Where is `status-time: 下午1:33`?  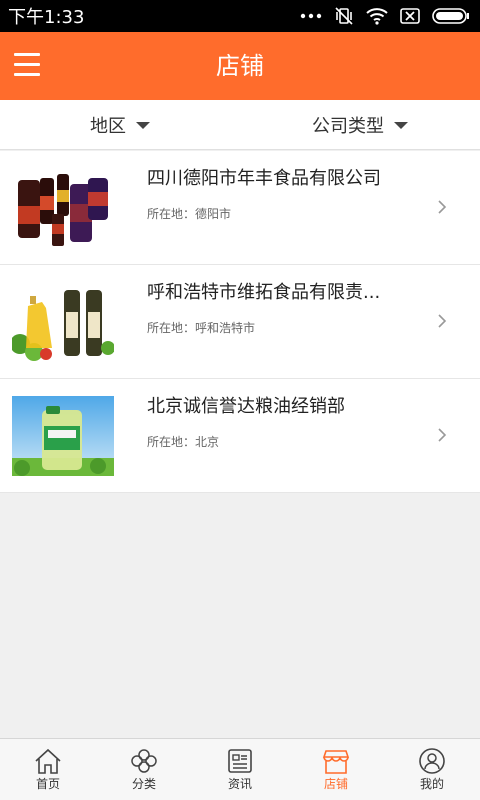 status-time: 下午1:33 is located at coordinates (46, 17).